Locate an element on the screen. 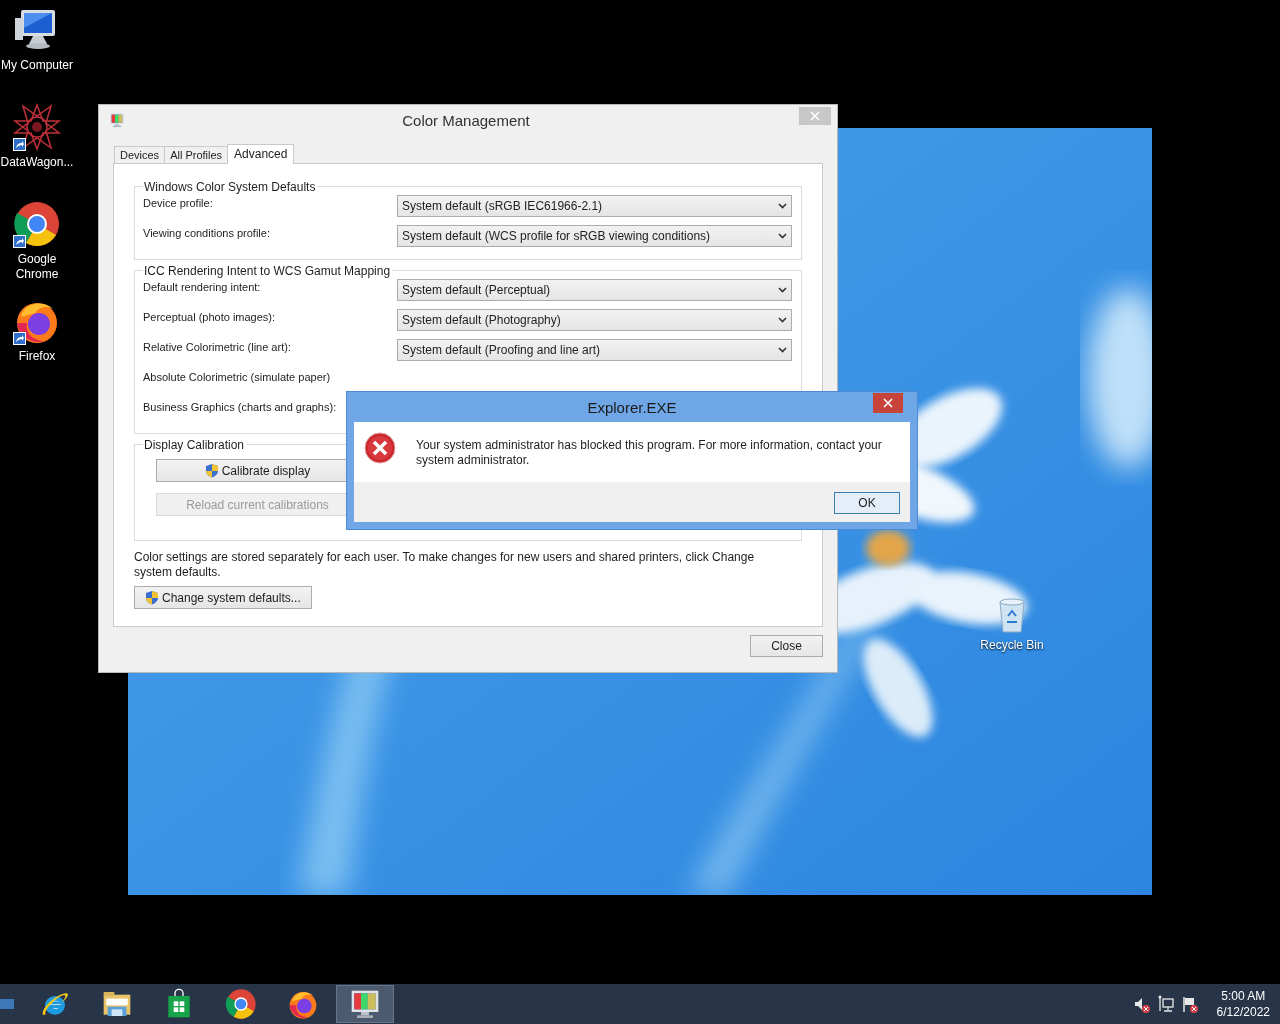 The height and width of the screenshot is (1024, 1280). start-button is located at coordinates (7, 1004).